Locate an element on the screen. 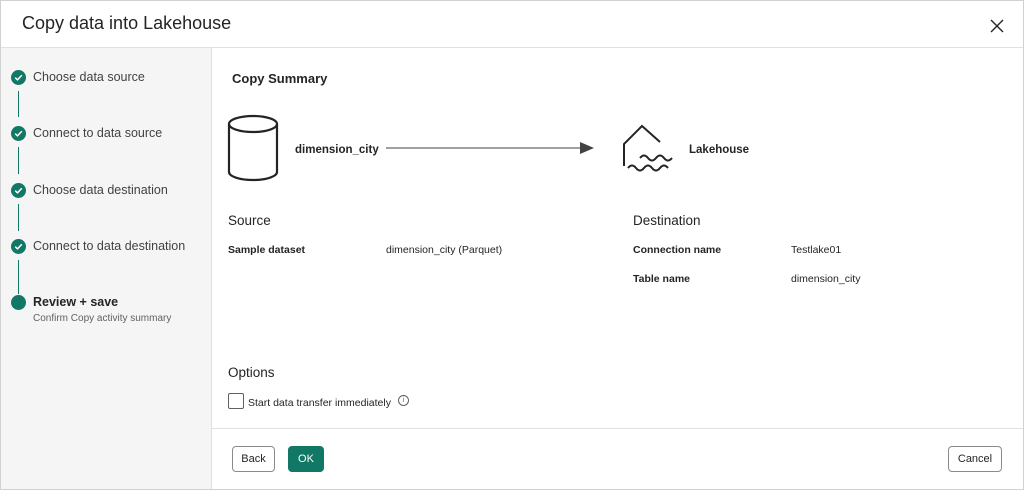 The width and height of the screenshot is (1024, 490). dialog-footer: Back OK Cancel is located at coordinates (617, 459).